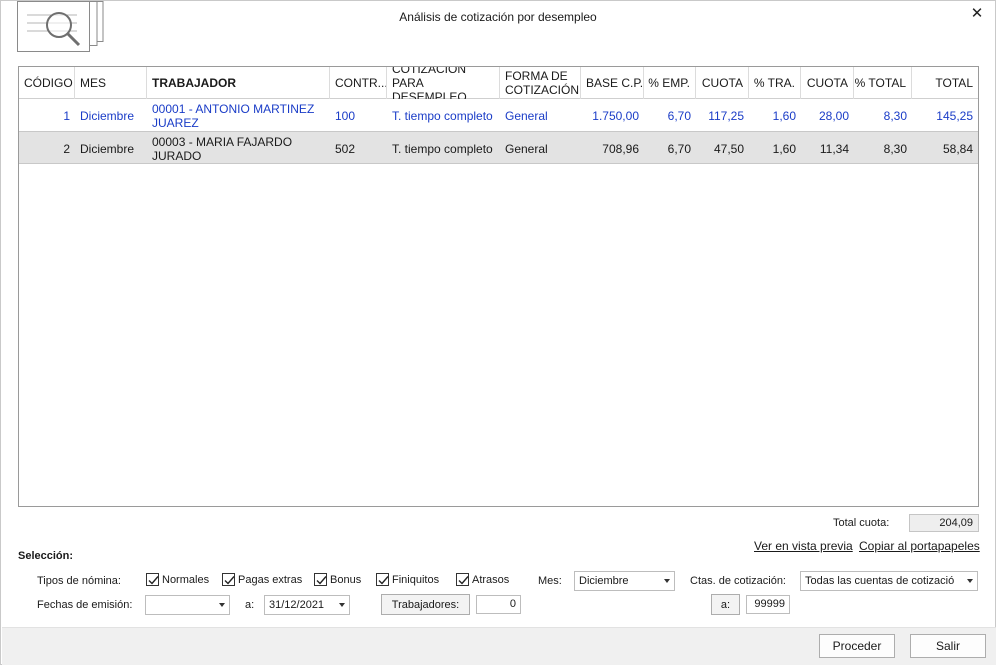  What do you see at coordinates (612, 83) in the screenshot?
I see `col-header-base-cp: BASE C.P.` at bounding box center [612, 83].